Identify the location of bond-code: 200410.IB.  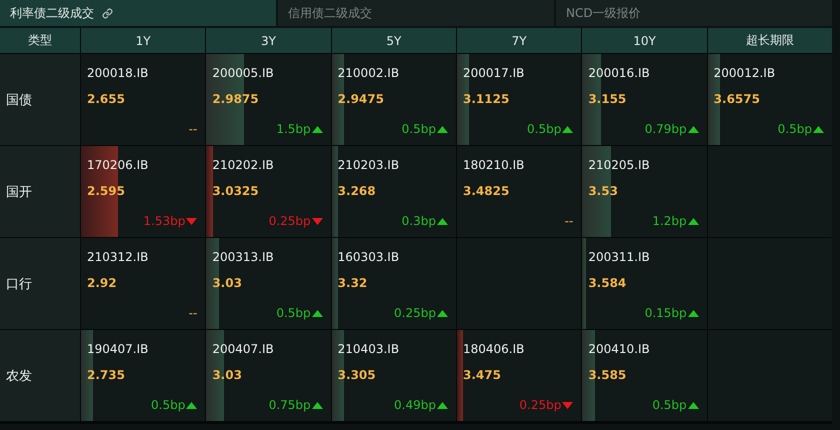
(619, 349).